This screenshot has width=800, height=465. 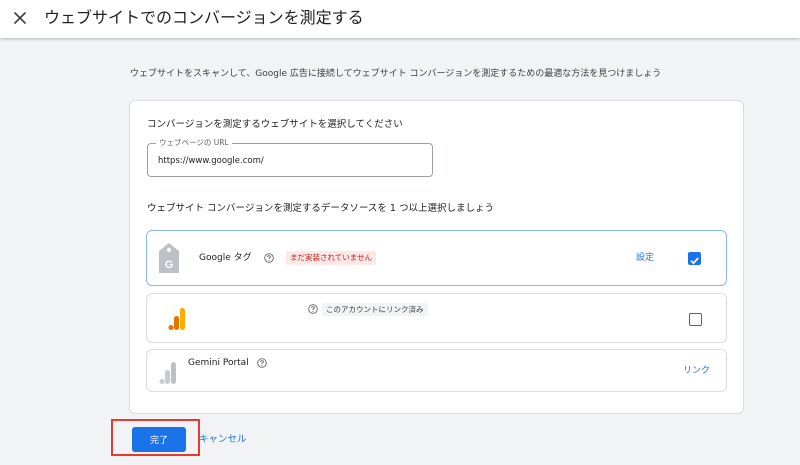 I want to click on source-row-google-analytics: このアカウントにリンク済み, so click(x=436, y=318).